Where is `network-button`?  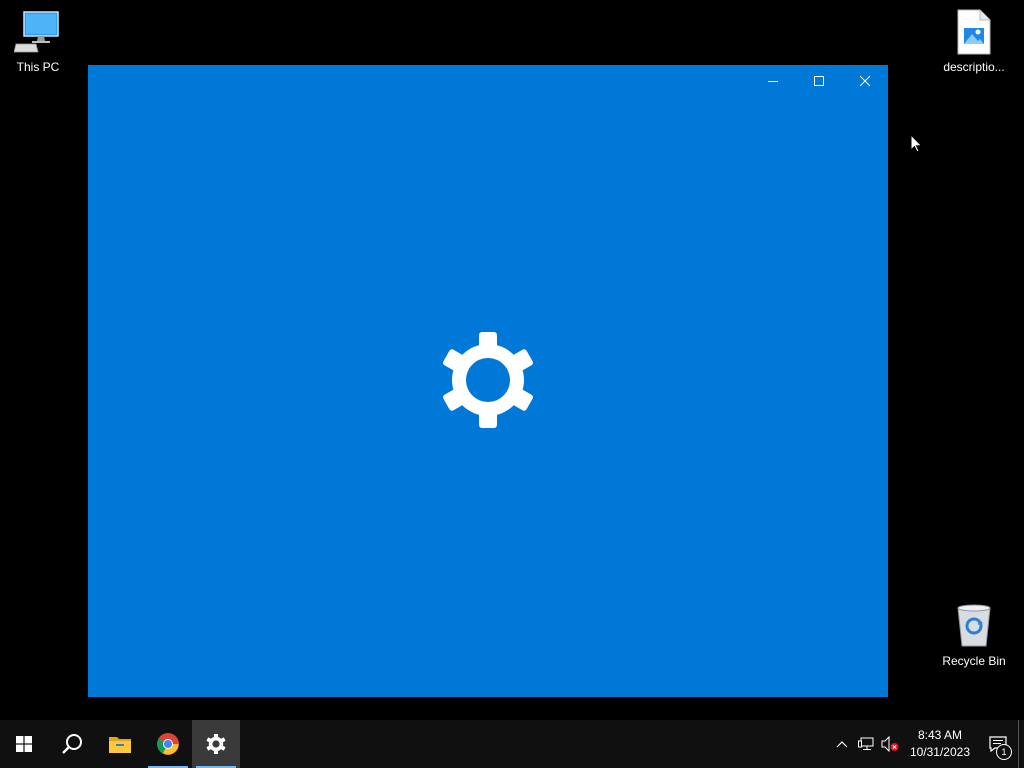 network-button is located at coordinates (866, 744).